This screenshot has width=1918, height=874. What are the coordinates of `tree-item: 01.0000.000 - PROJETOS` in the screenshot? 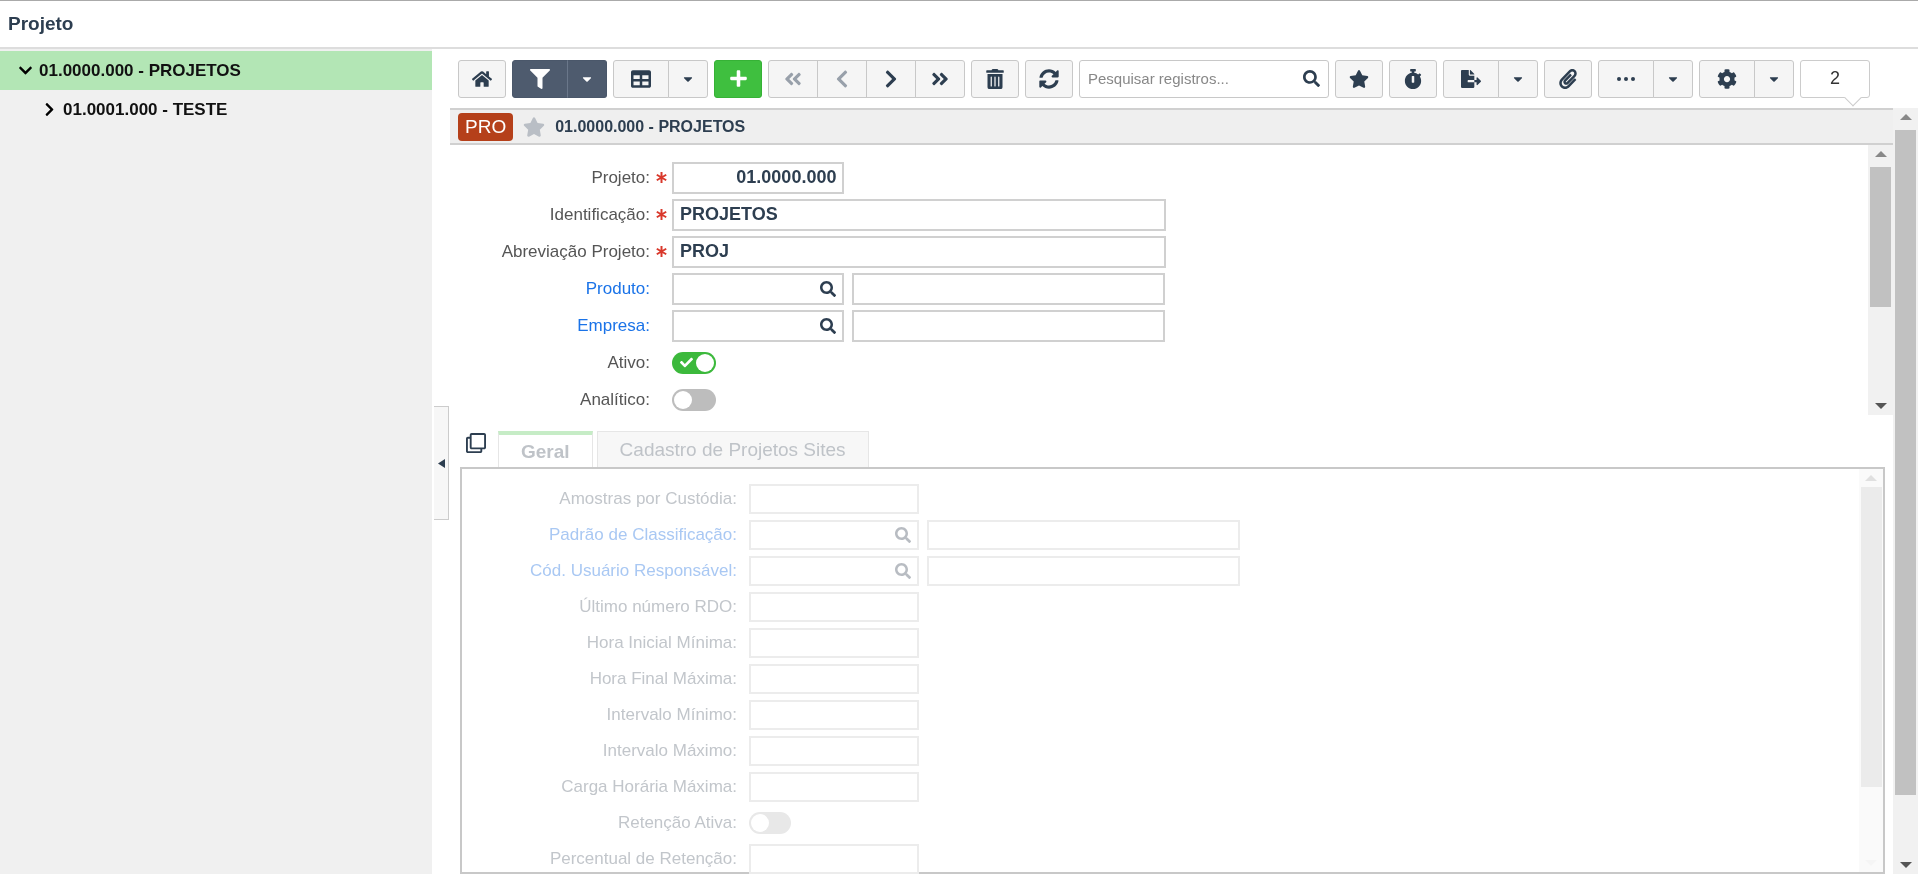 It's located at (216, 70).